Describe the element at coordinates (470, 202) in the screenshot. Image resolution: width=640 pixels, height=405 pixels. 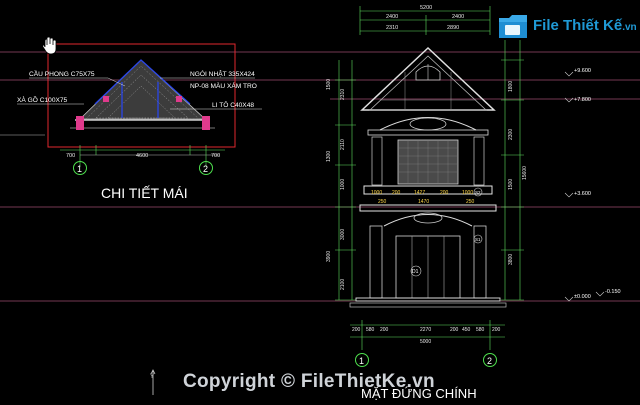
I see `balc2-dim-3: 250` at that location.